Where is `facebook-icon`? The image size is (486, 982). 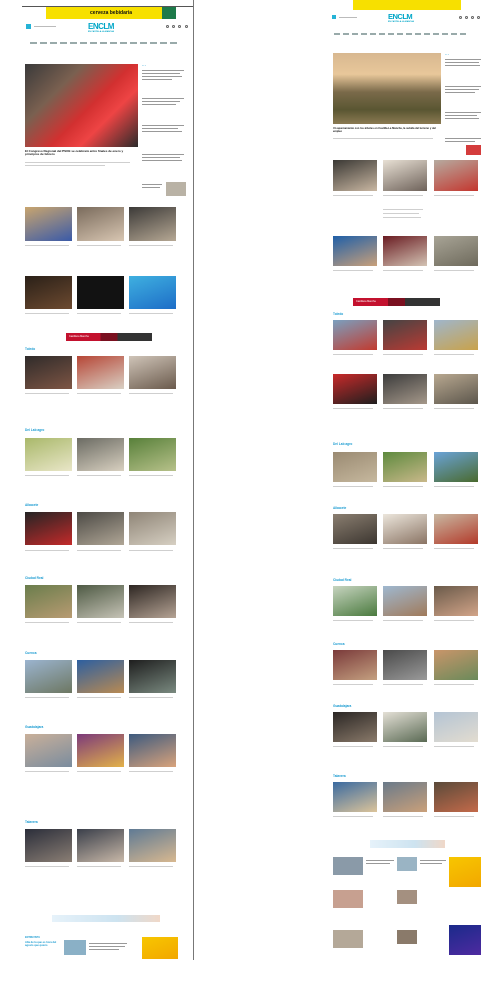 facebook-icon is located at coordinates (460, 17).